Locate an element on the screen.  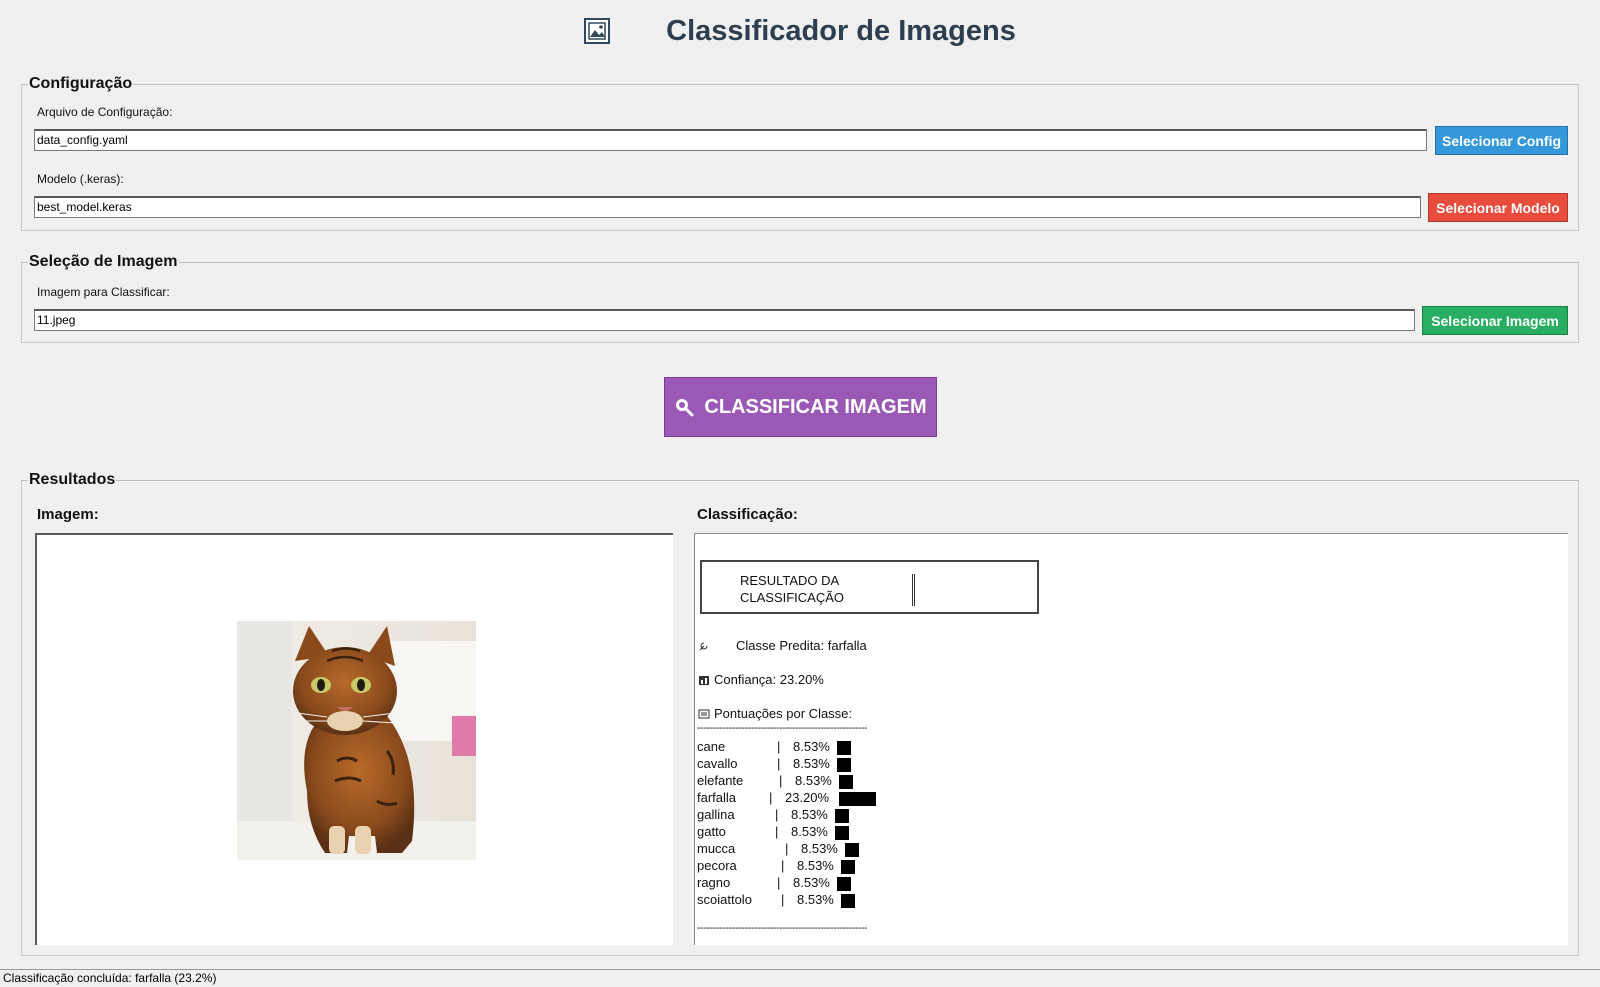
score-class-name: elefante is located at coordinates (720, 780).